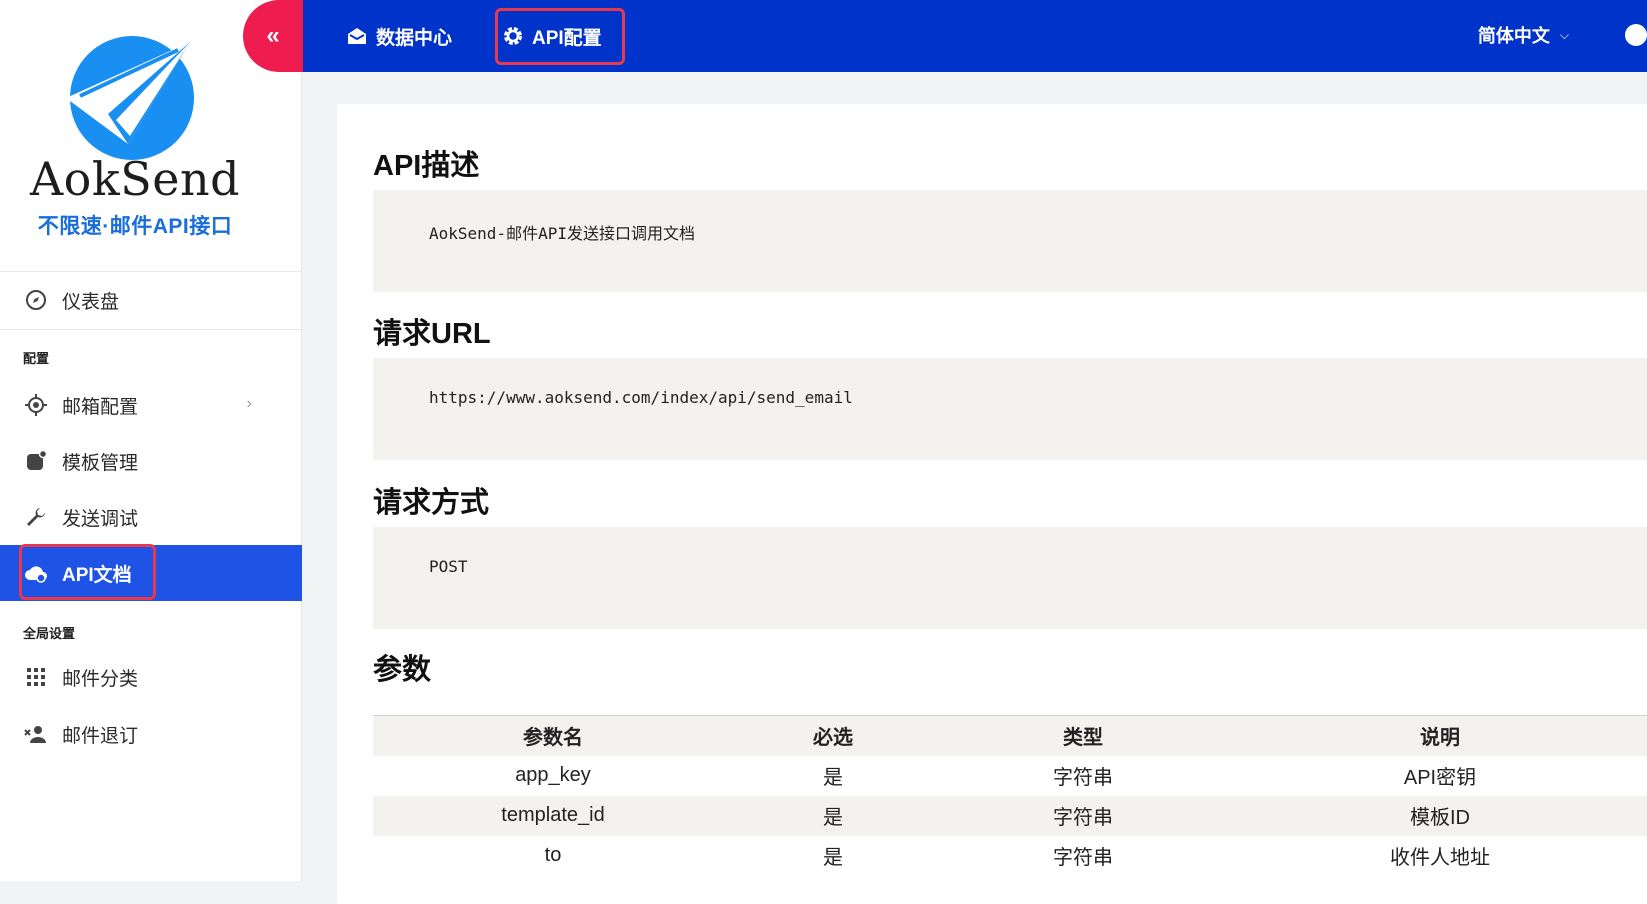 Image resolution: width=1647 pixels, height=904 pixels. I want to click on nav-data-center: 数据中心, so click(399, 36).